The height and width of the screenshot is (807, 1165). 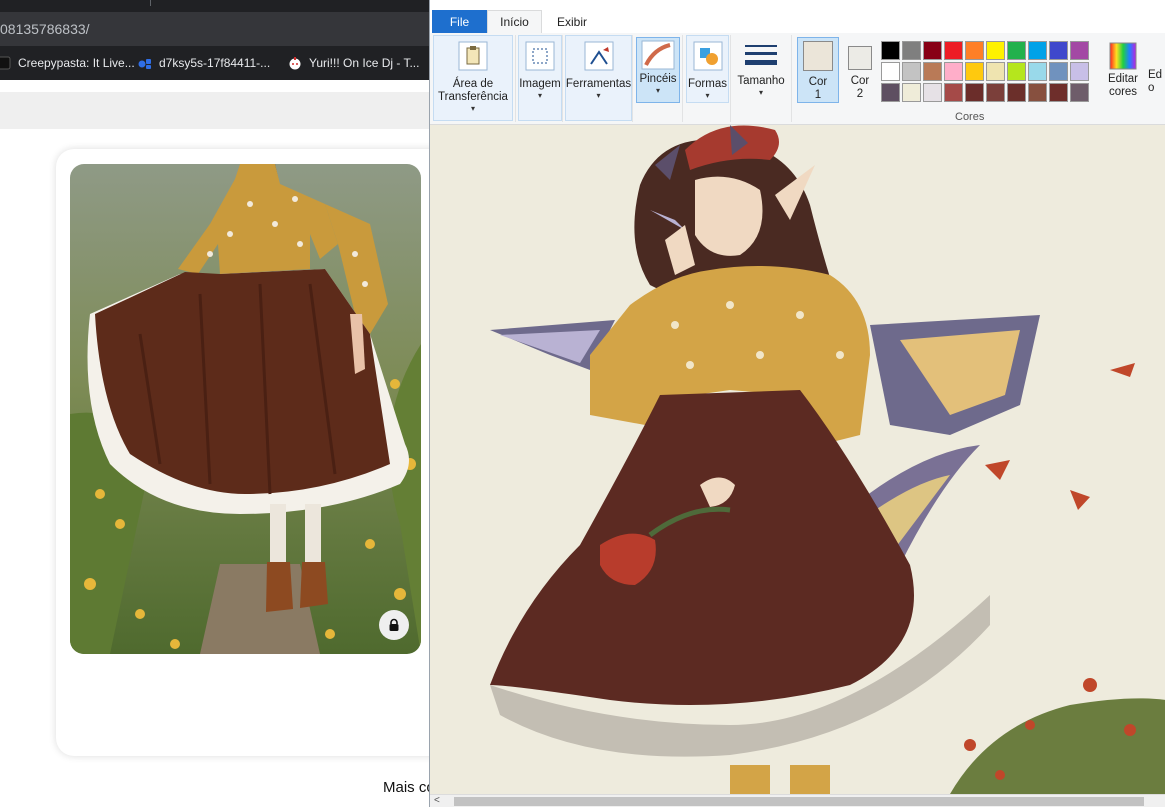 I want to click on clipboard-label: Área de Transferência, so click(x=473, y=90).